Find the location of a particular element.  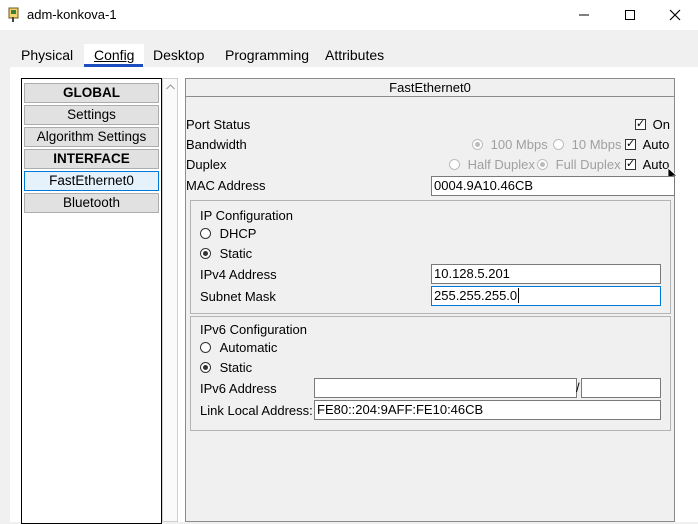

port-status-on-checkbox: On is located at coordinates (652, 124).